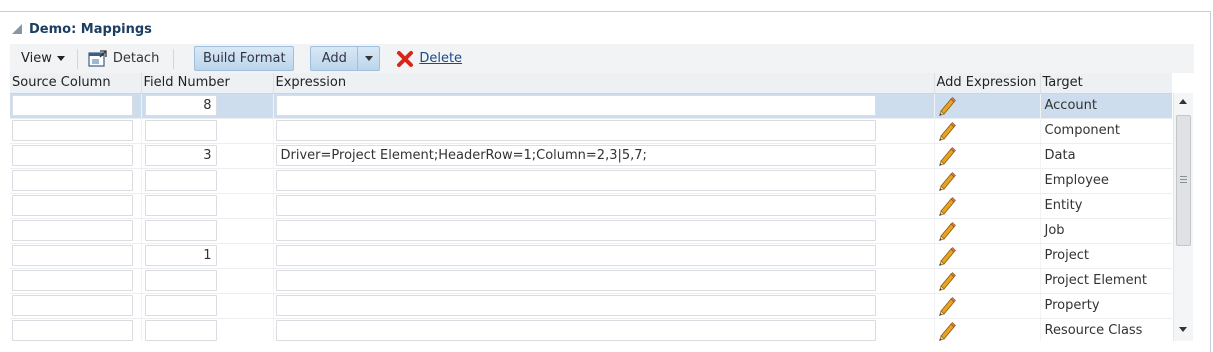 The image size is (1213, 352). What do you see at coordinates (602, 58) in the screenshot?
I see `toolbar: View Detach Build Format Add Delete` at bounding box center [602, 58].